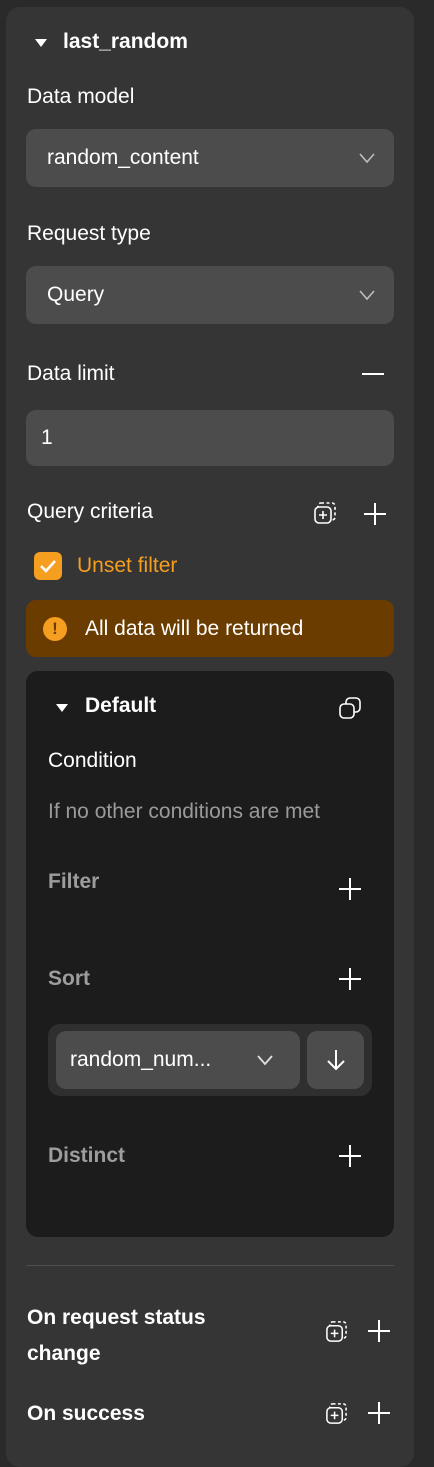 The width and height of the screenshot is (434, 1467). What do you see at coordinates (194, 628) in the screenshot?
I see `warning-text: All data will be returned` at bounding box center [194, 628].